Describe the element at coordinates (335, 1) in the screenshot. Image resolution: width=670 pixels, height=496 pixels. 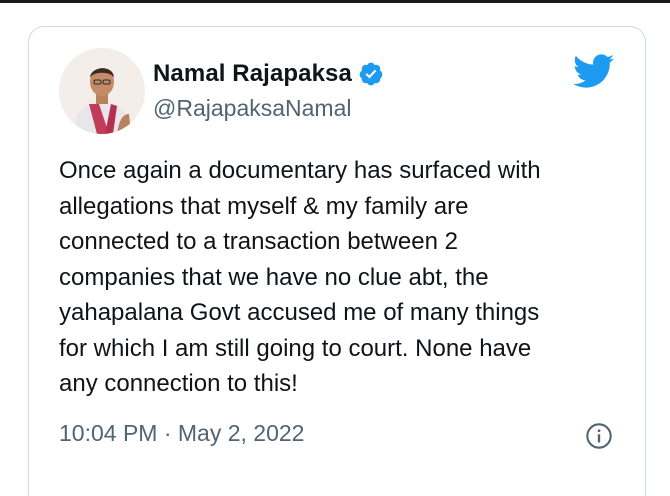
I see `top-rule` at that location.